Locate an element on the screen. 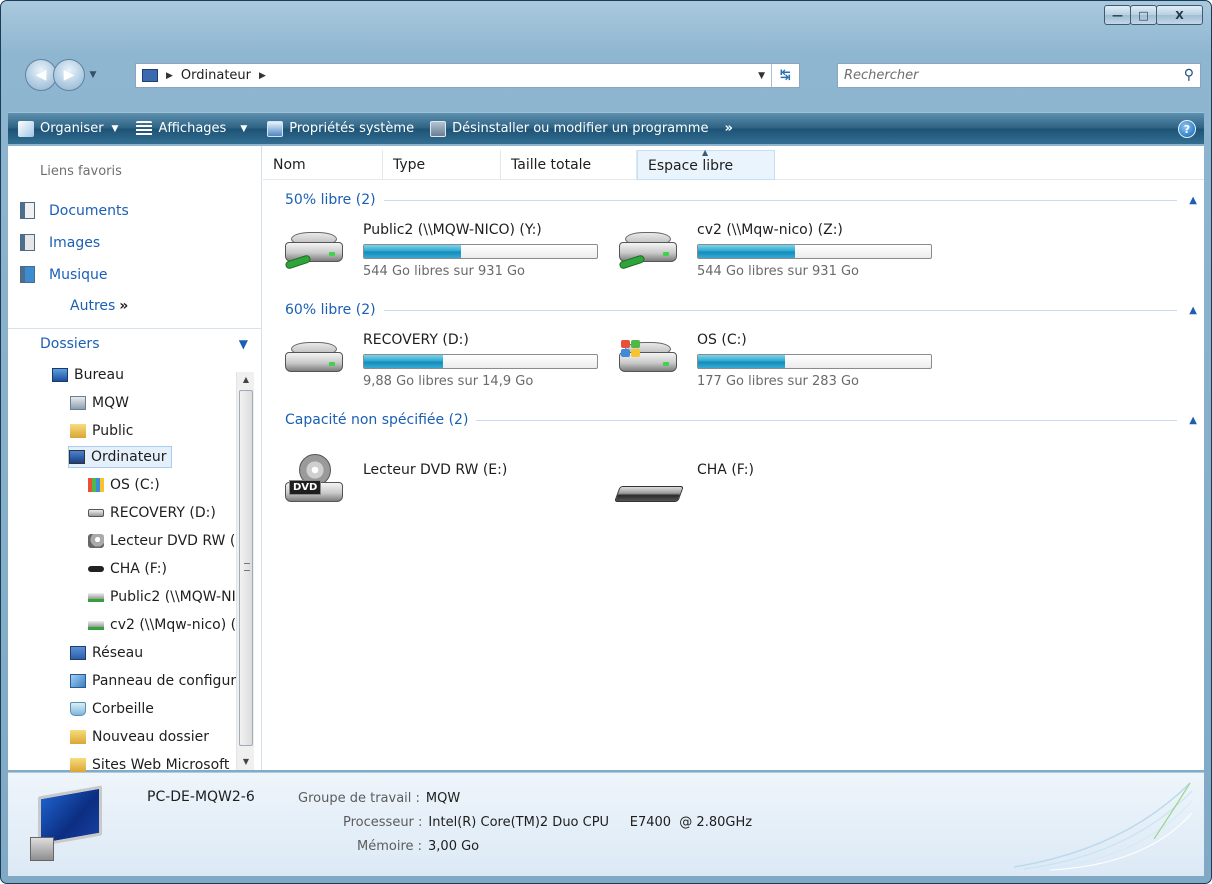  column-header-name: Nom is located at coordinates (323, 165).